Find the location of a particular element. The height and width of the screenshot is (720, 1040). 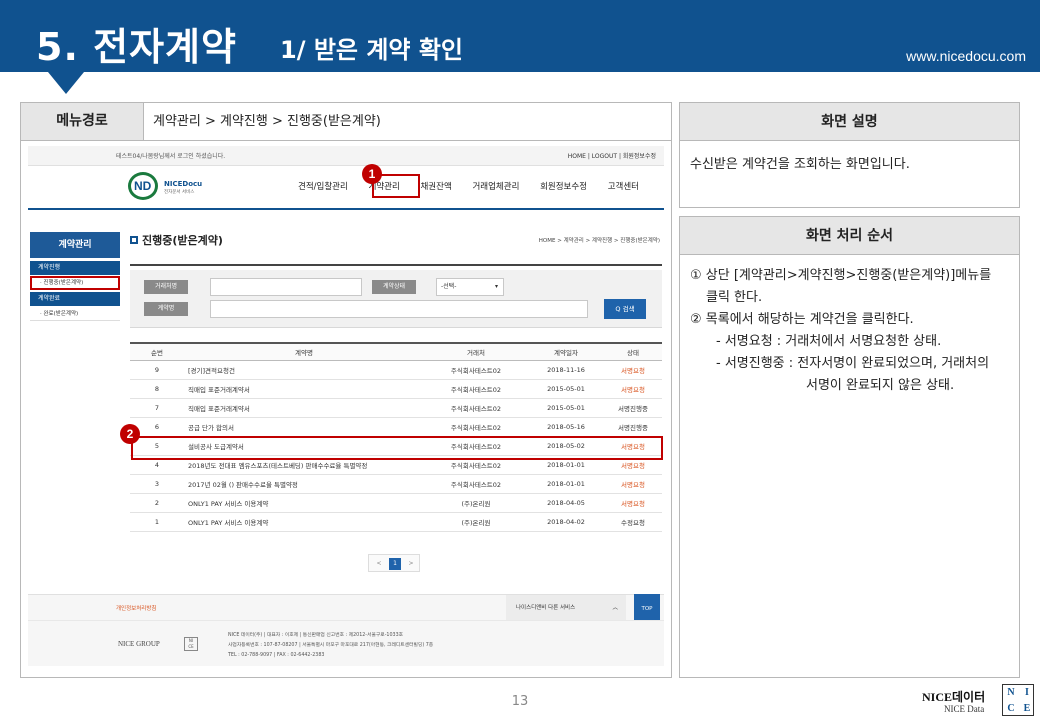

cell-date: 2018-04-02 is located at coordinates (566, 522).